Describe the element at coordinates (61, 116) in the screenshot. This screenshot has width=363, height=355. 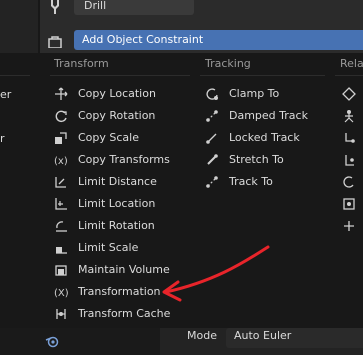
I see `copy-rotation-icon` at that location.